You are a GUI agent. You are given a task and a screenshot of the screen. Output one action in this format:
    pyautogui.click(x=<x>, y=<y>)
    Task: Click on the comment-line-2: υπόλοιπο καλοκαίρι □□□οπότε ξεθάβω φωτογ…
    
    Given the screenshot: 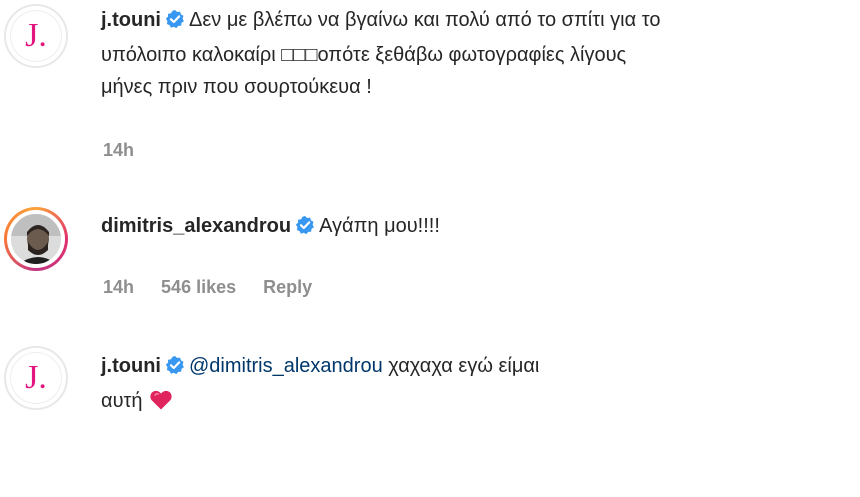 What is the action you would take?
    pyautogui.click(x=364, y=55)
    